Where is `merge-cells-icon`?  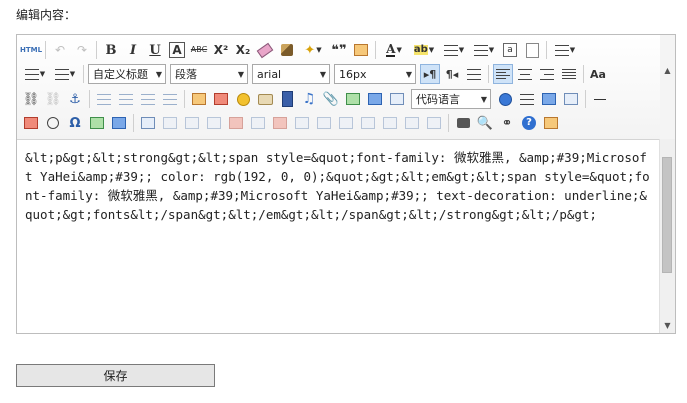 merge-cells-icon is located at coordinates (302, 123).